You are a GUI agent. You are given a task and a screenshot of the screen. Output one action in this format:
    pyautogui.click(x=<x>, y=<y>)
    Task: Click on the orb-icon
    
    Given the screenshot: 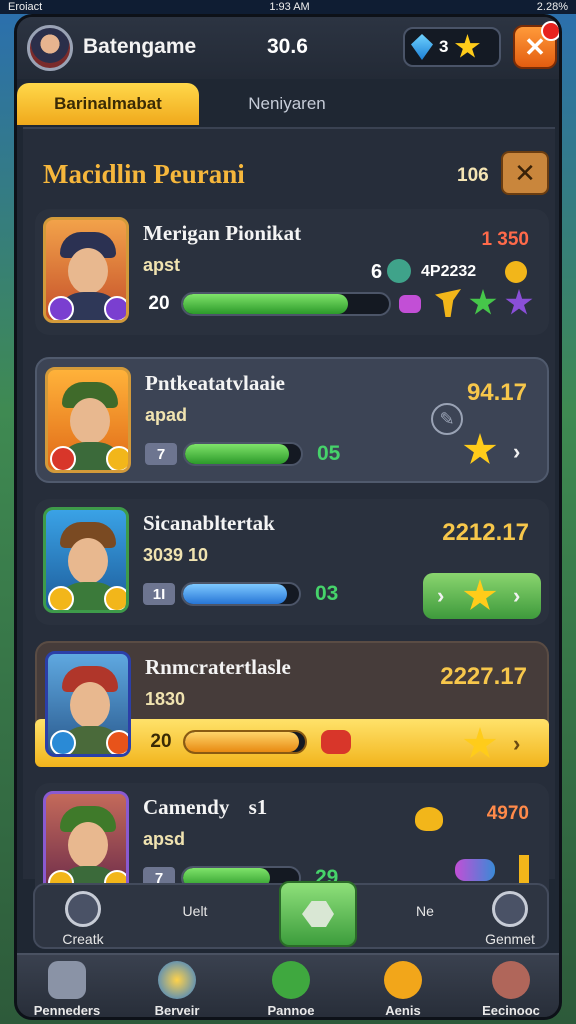 What is the action you would take?
    pyautogui.click(x=177, y=980)
    